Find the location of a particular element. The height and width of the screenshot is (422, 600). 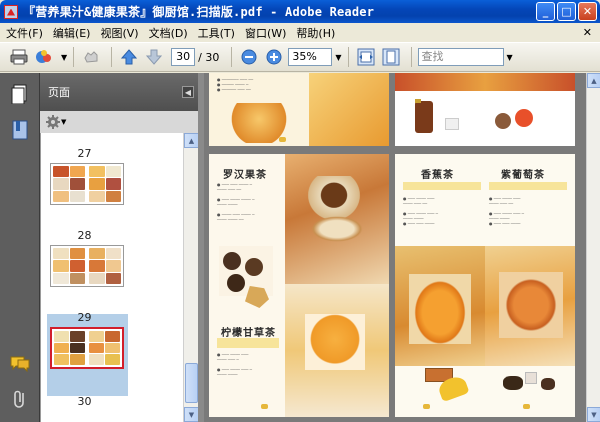

chevron-down-icon: ▼ is located at coordinates (64, 57).